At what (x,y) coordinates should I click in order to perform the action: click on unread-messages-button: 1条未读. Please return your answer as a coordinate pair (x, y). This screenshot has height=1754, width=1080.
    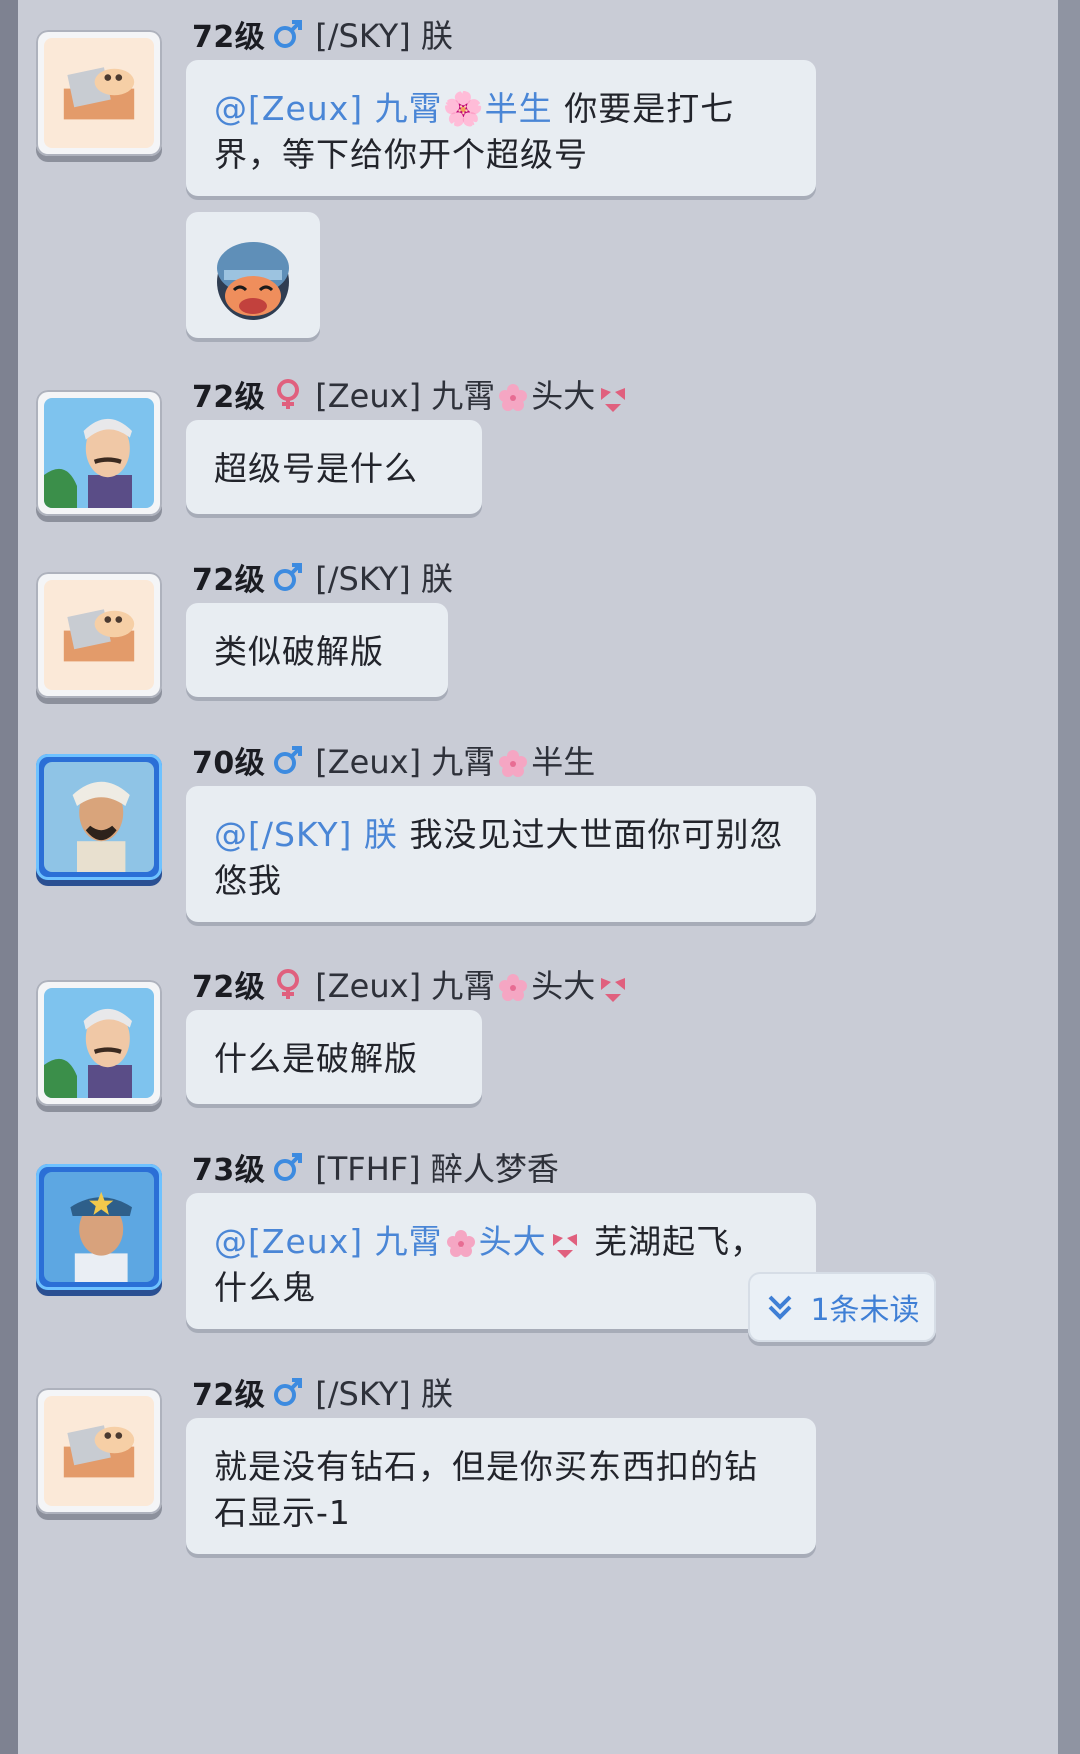
    Looking at the image, I should click on (842, 1307).